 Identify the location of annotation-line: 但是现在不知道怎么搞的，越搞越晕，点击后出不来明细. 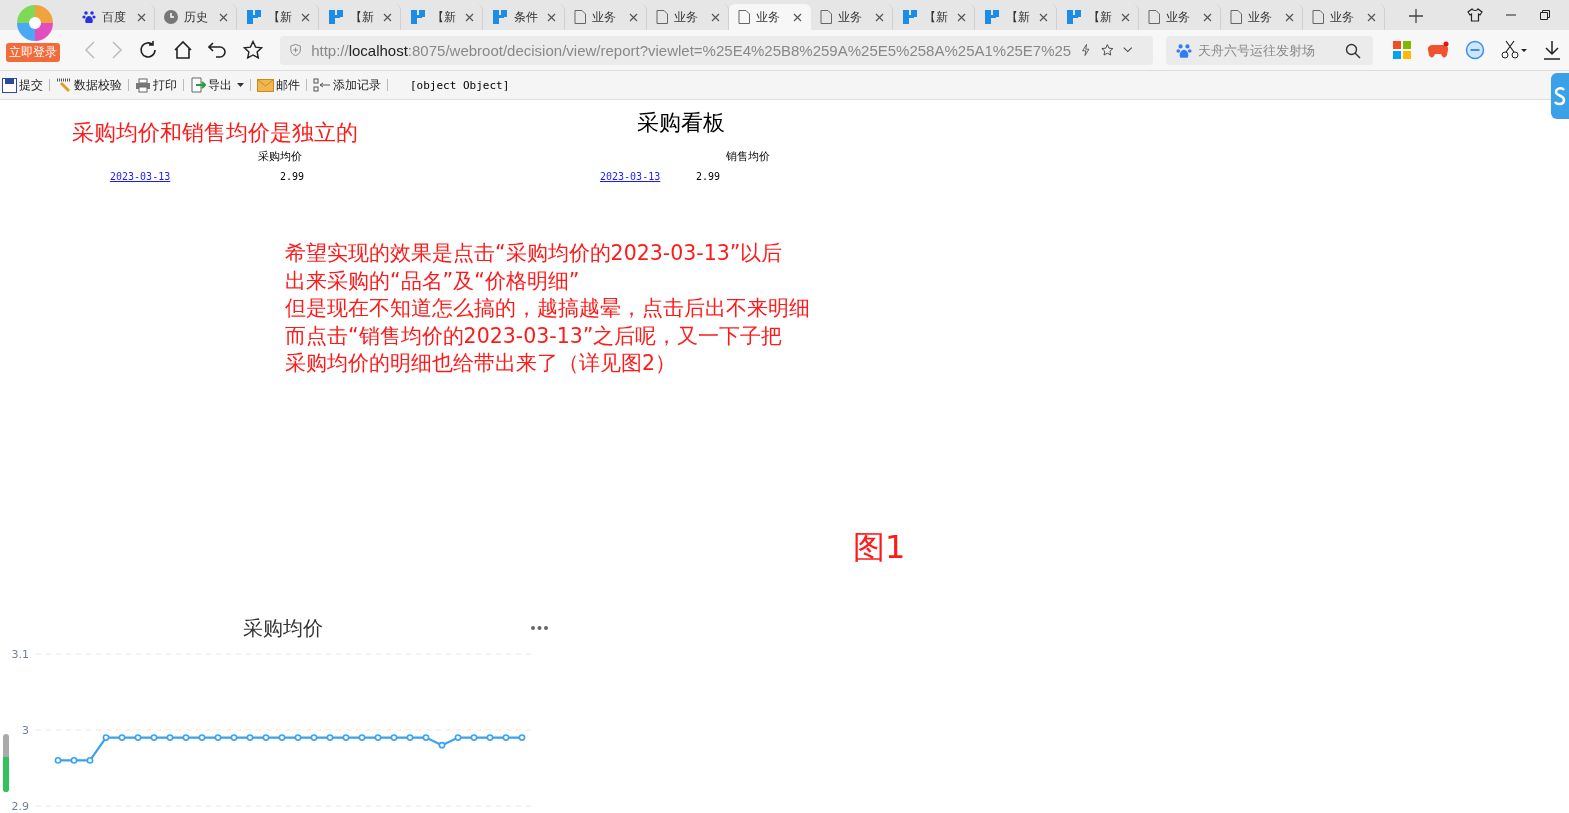
(547, 308).